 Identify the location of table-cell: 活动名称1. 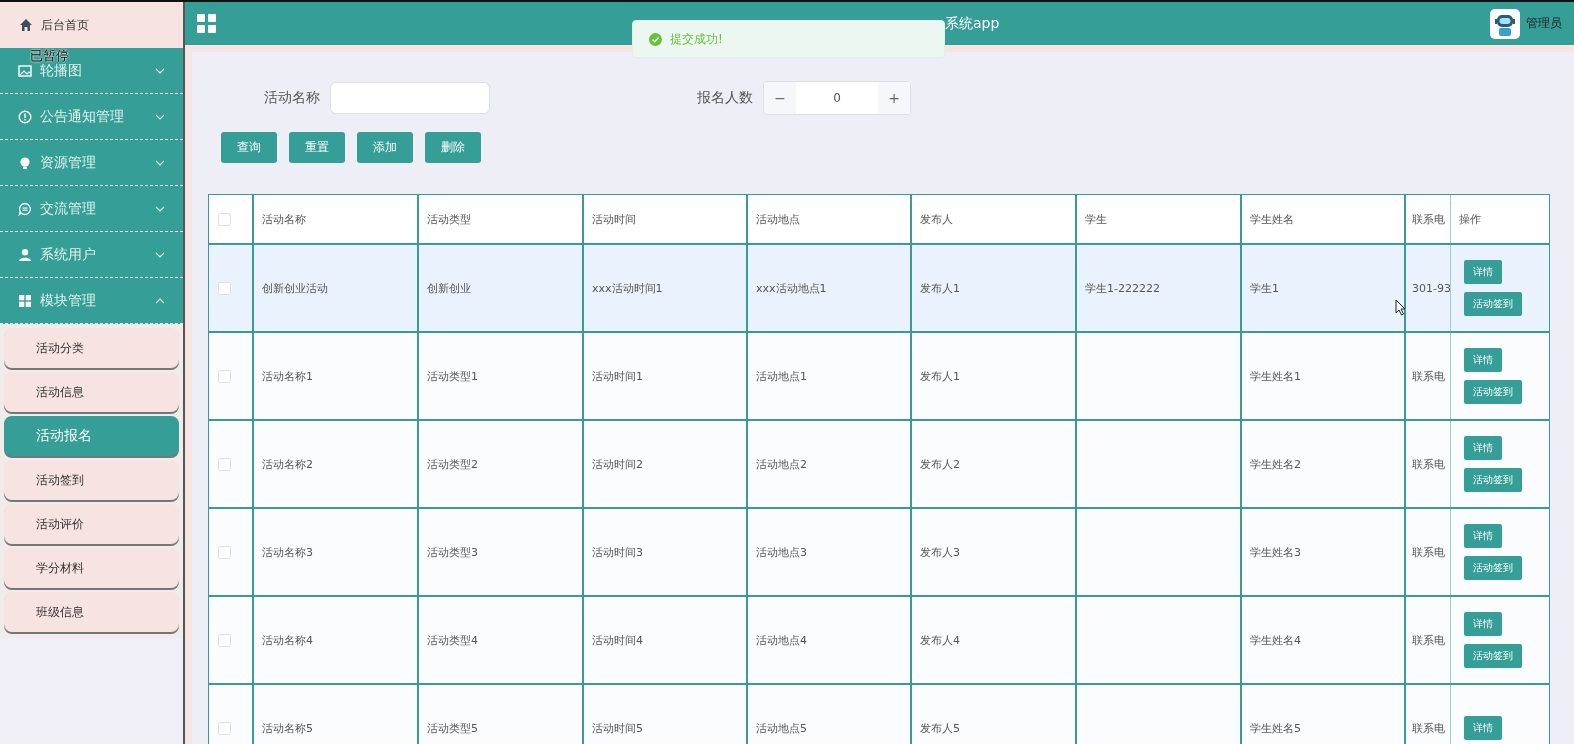
(287, 376).